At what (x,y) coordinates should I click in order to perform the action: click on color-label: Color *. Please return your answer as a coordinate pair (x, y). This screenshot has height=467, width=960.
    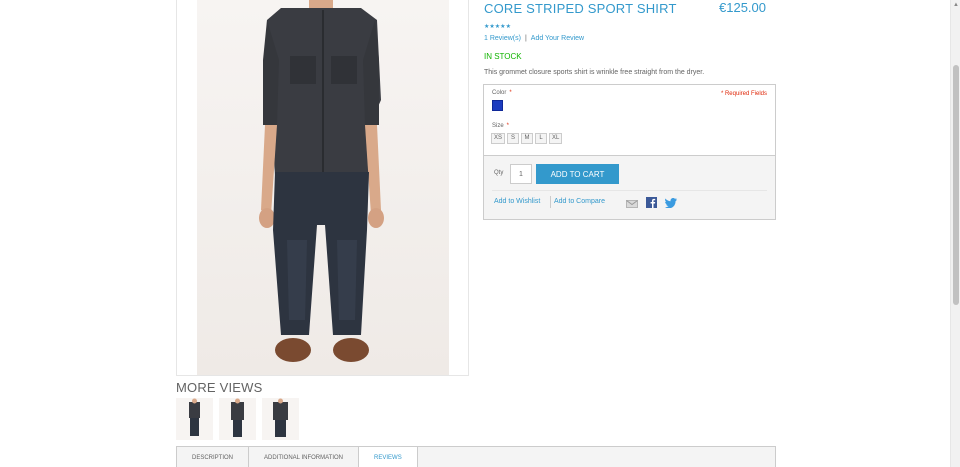
    Looking at the image, I should click on (502, 93).